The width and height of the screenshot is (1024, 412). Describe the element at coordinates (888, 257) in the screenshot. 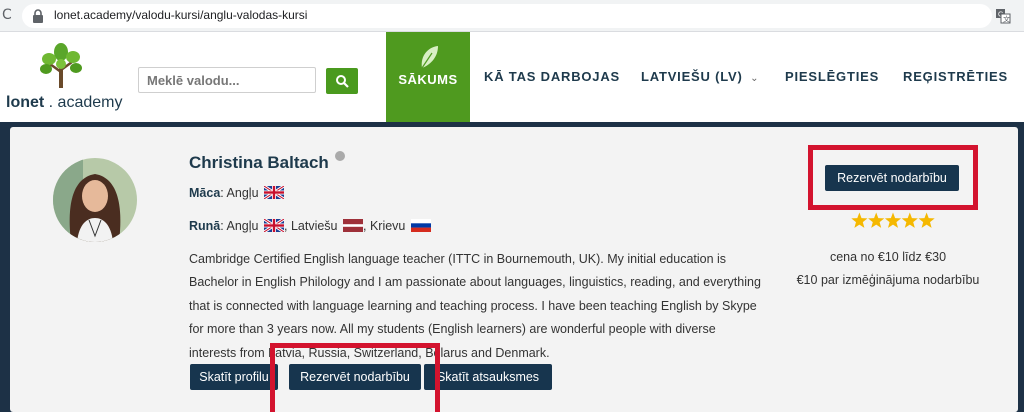

I see `price-range: cena no €10 līdz €30` at that location.